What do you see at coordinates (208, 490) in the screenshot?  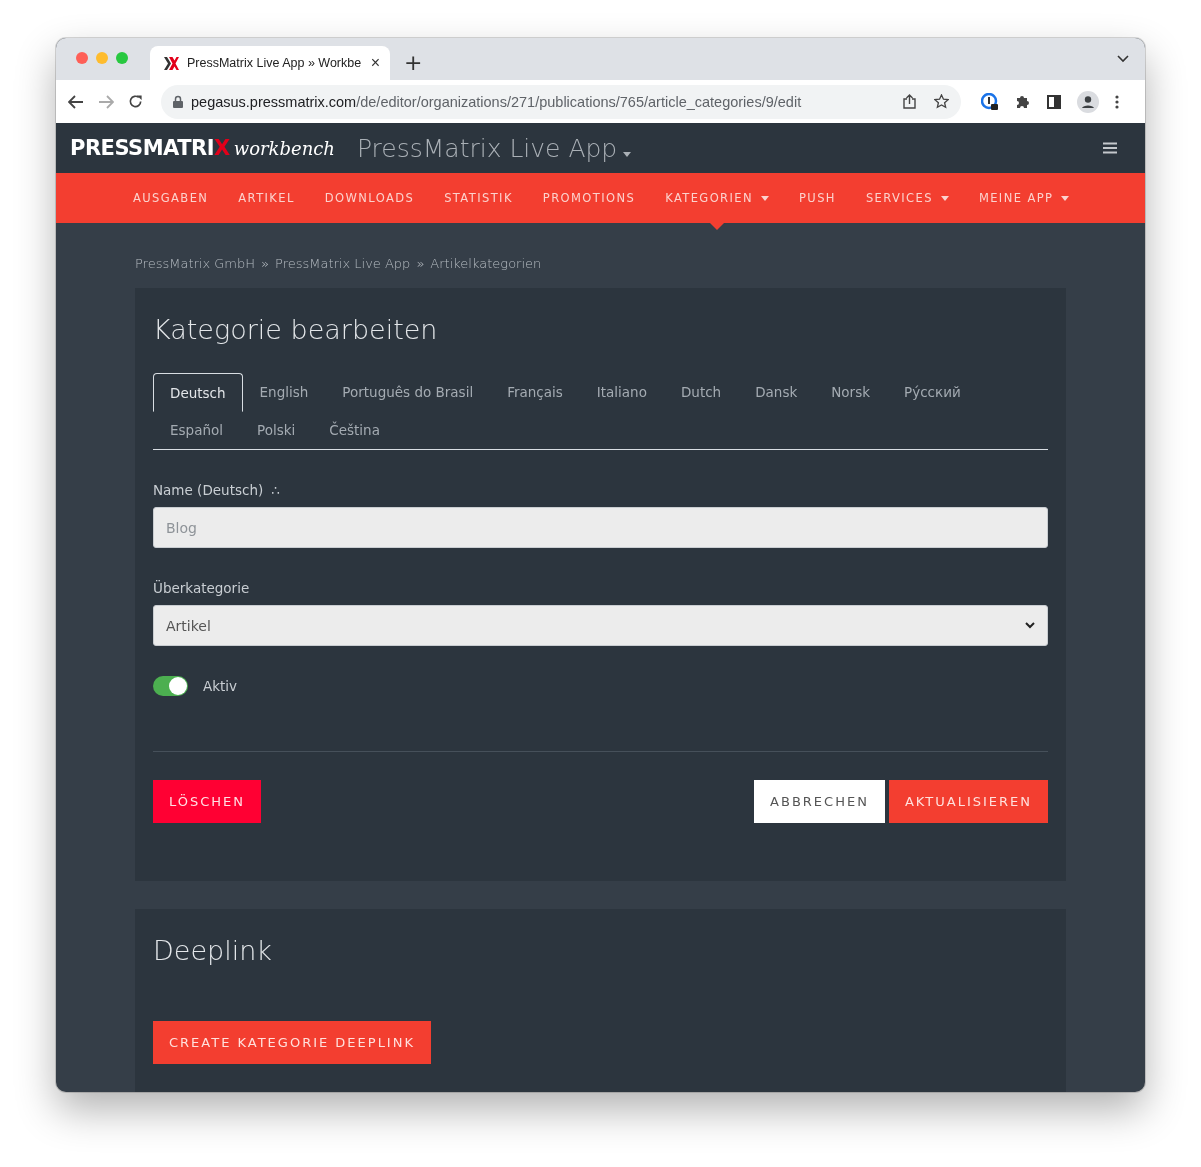 I see `field-label: Name (Deutsch)` at bounding box center [208, 490].